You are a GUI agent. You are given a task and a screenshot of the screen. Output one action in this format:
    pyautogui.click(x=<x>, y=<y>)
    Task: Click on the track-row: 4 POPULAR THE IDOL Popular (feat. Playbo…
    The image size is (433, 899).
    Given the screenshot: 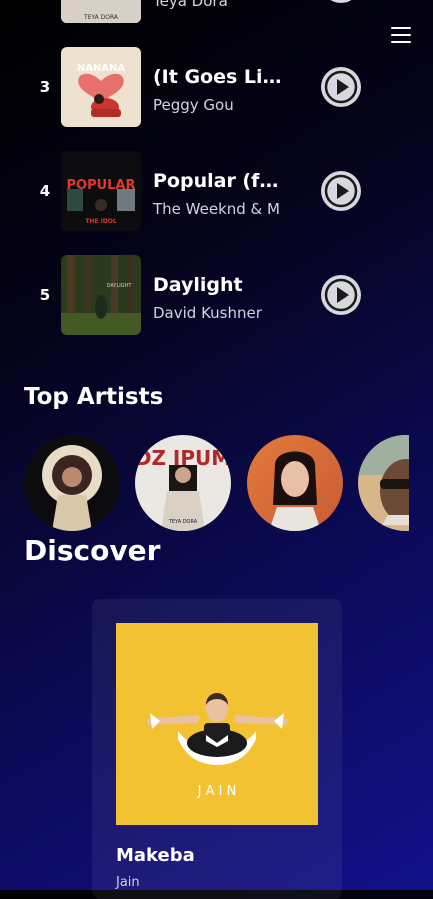 What is the action you would take?
    pyautogui.click(x=216, y=191)
    